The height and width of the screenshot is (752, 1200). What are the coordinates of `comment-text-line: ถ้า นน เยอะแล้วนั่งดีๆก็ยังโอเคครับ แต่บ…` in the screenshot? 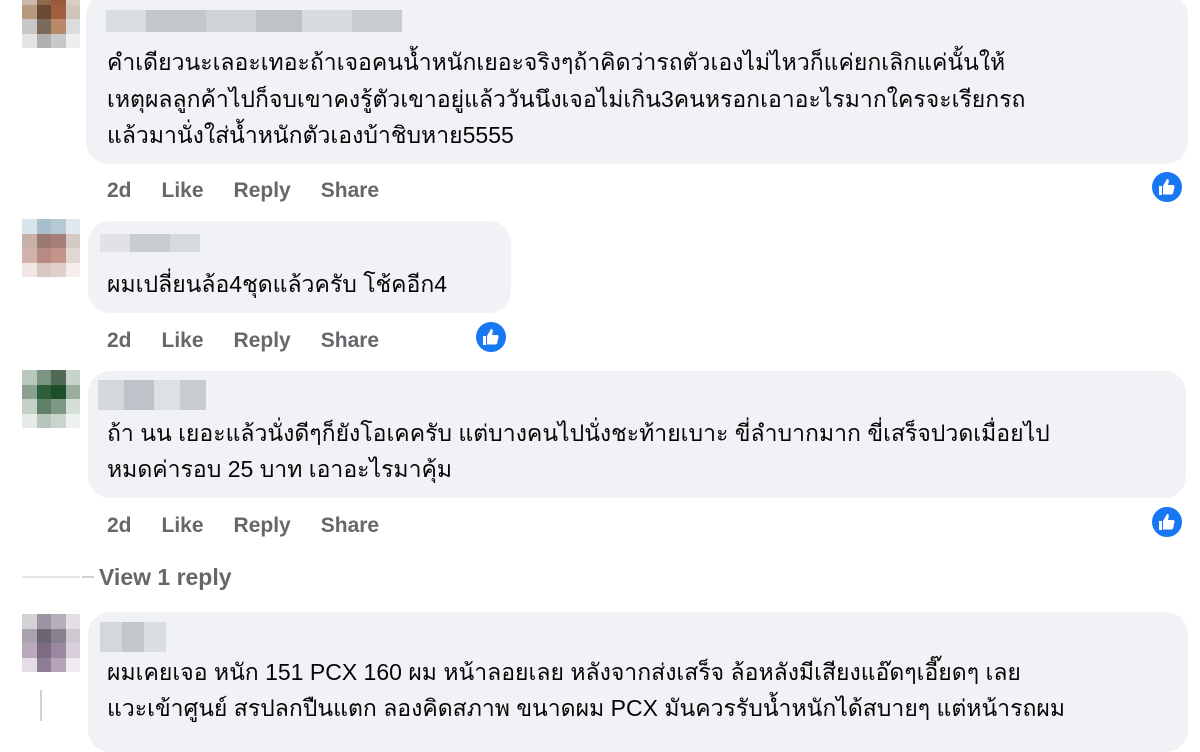 It's located at (578, 433).